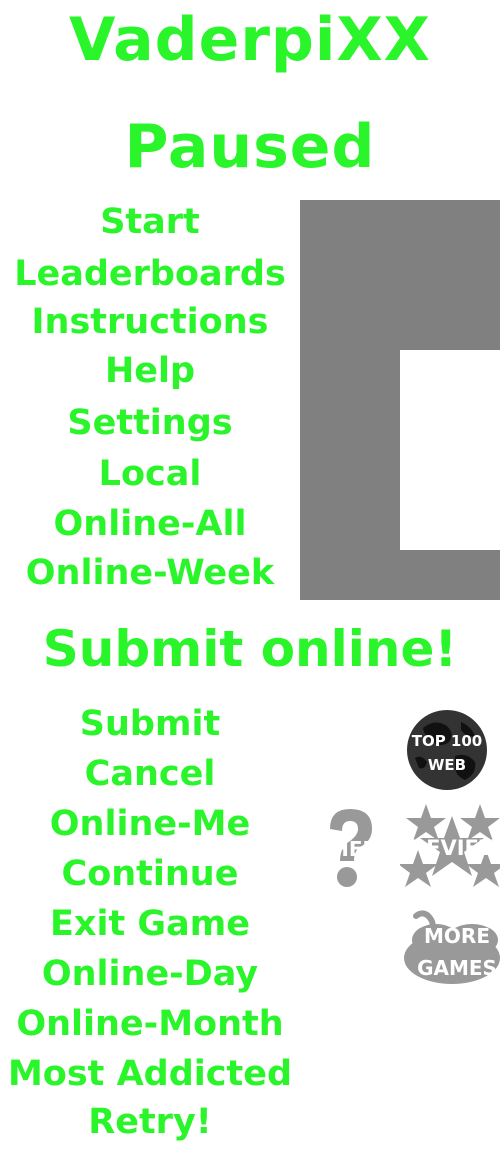  I want to click on more-games-line1: MORE, so click(457, 936).